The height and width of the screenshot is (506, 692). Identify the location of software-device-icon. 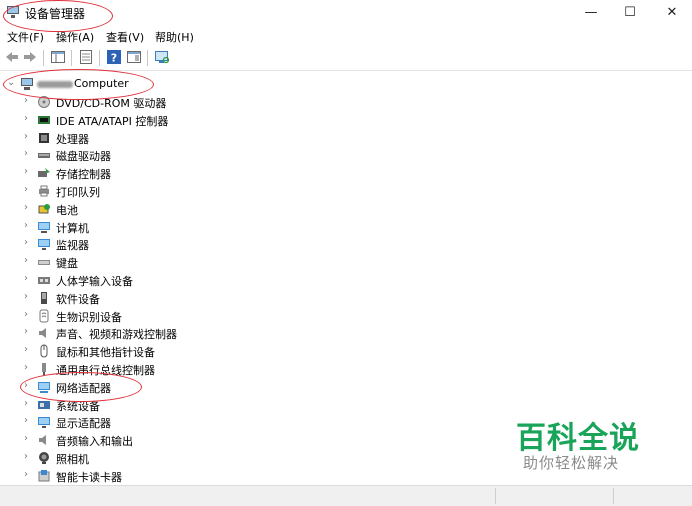
(44, 297).